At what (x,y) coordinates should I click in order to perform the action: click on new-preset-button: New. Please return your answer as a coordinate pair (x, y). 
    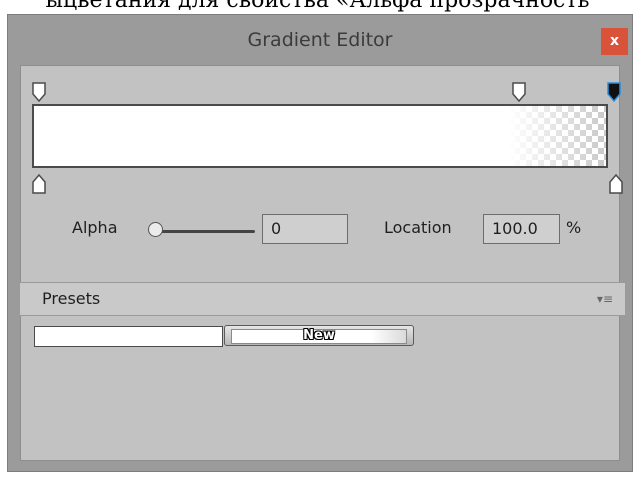
    Looking at the image, I should click on (319, 335).